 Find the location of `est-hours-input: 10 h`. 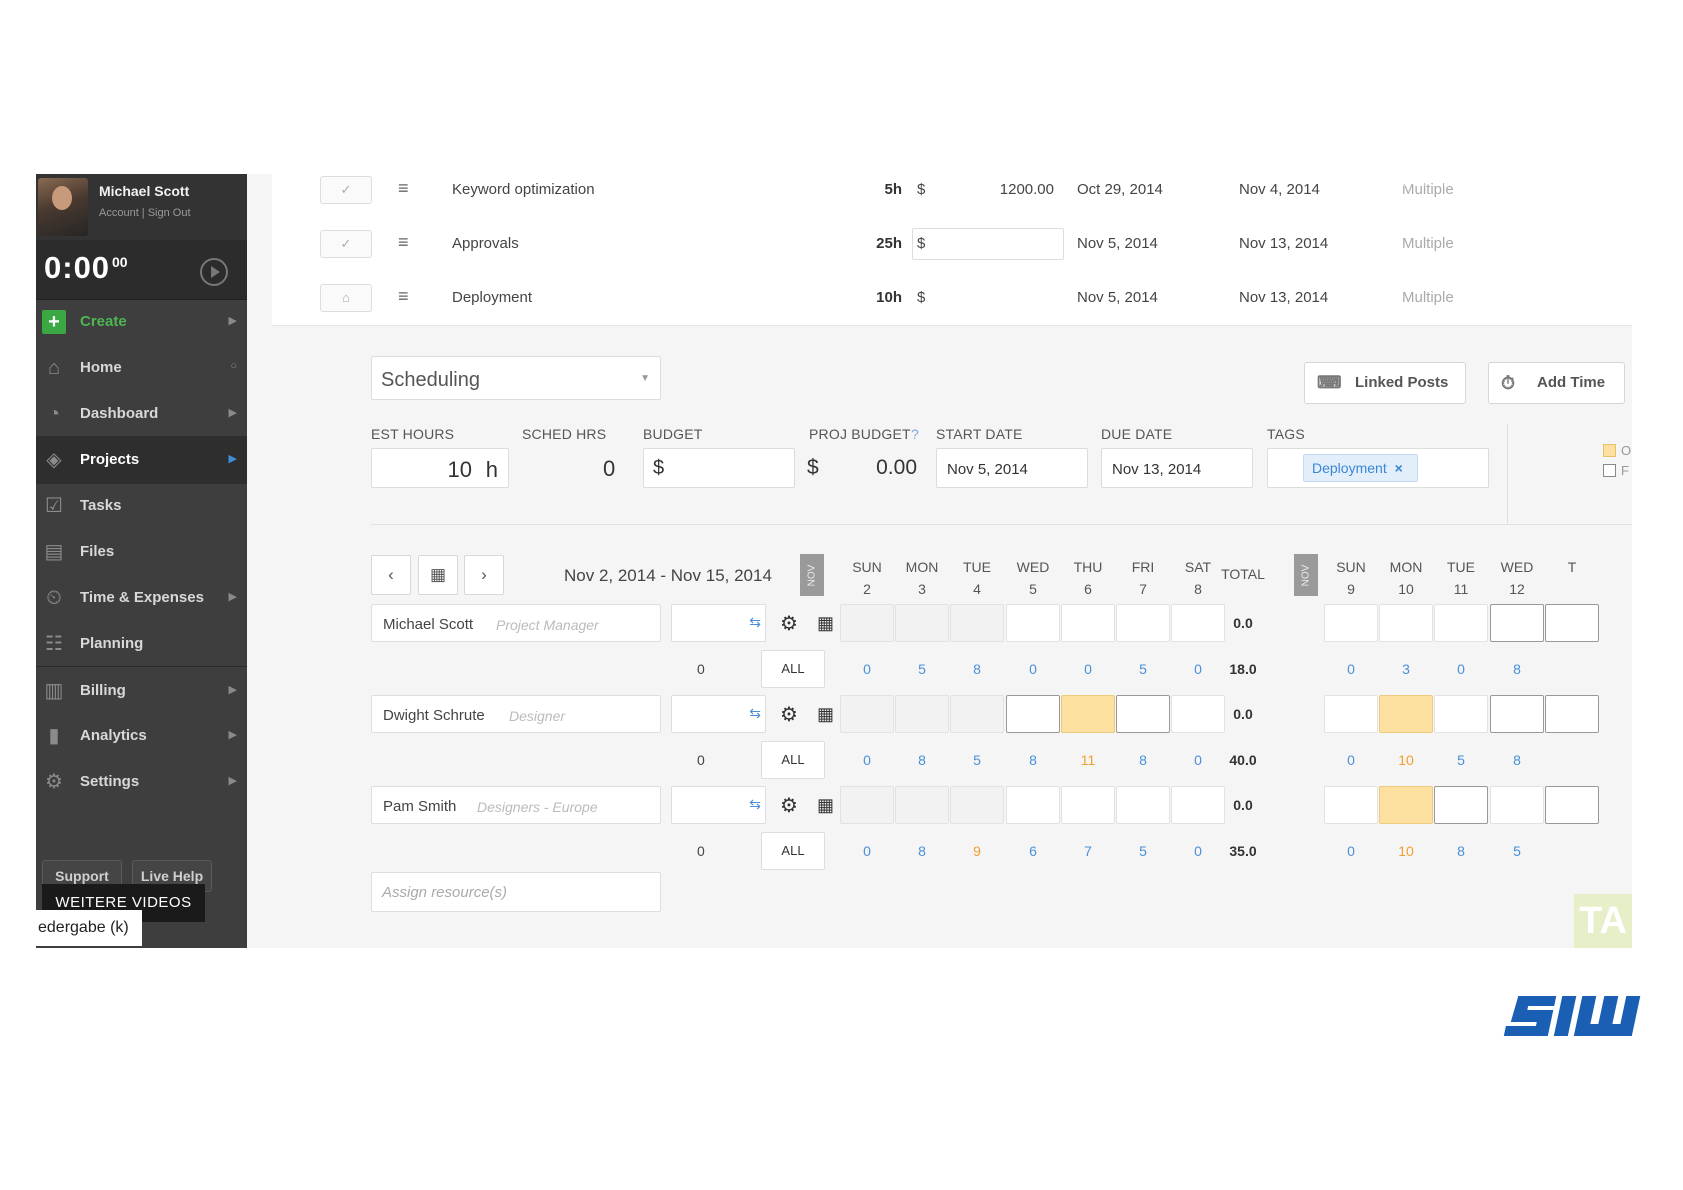

est-hours-input: 10 h is located at coordinates (440, 468).